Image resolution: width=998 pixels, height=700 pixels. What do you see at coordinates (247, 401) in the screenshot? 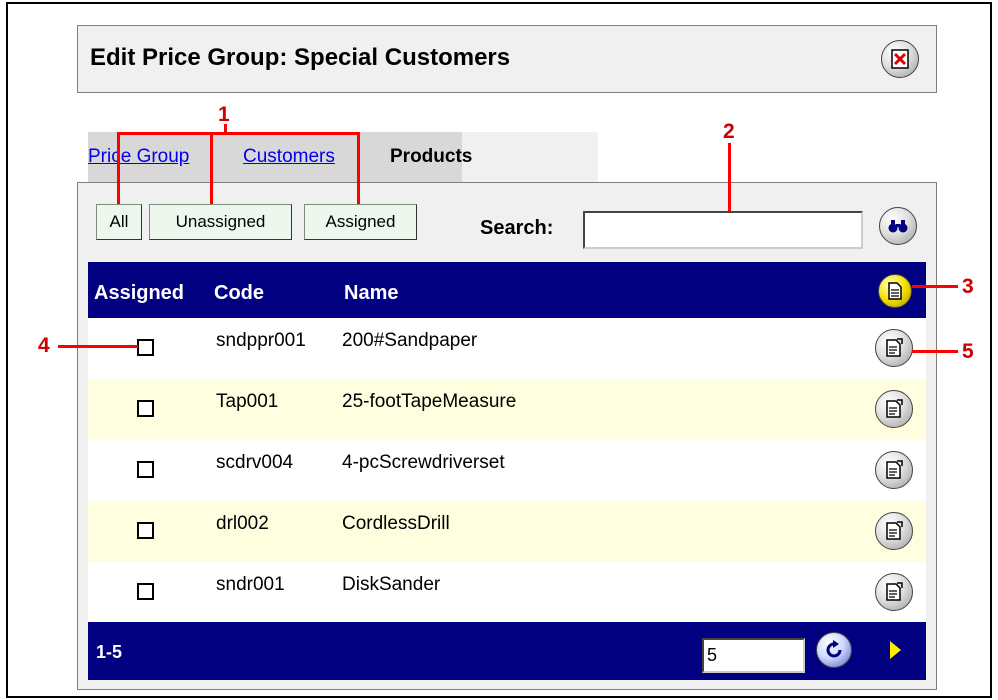
I see `row-code: Tap001` at bounding box center [247, 401].